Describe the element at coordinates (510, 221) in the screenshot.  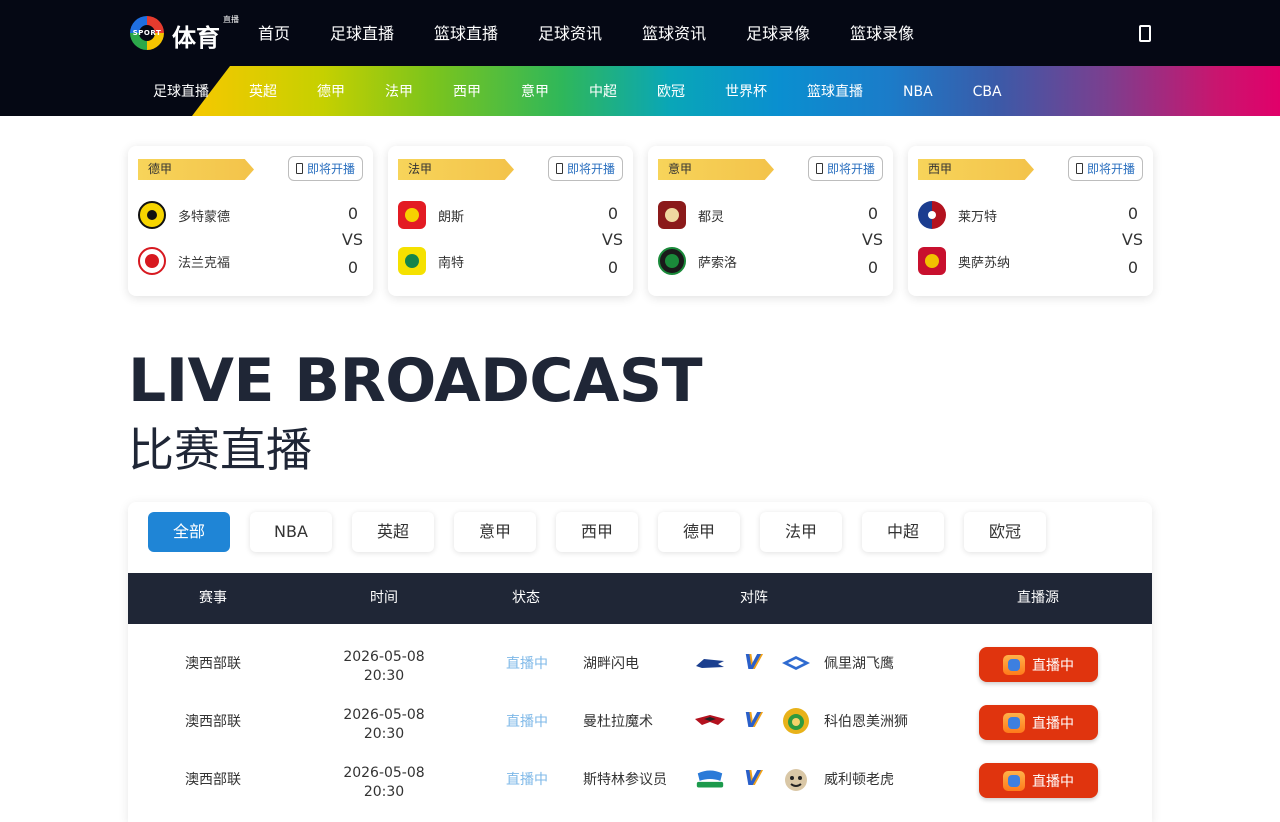
I see `match-card: 法甲 即将开播 朗斯 南特 0 VS 0` at that location.